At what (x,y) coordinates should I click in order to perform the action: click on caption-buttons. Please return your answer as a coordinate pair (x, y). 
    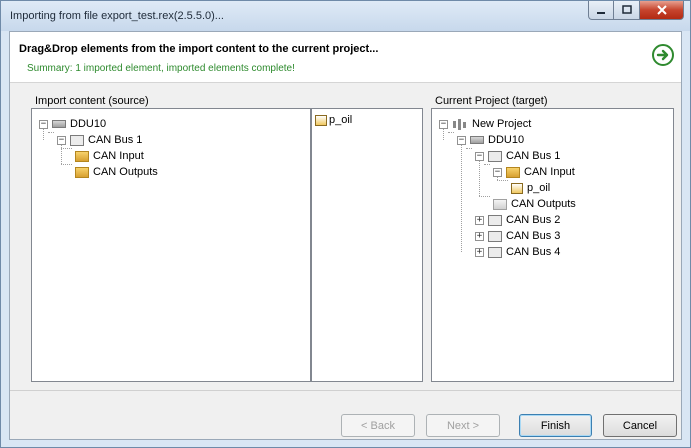
    Looking at the image, I should click on (636, 11).